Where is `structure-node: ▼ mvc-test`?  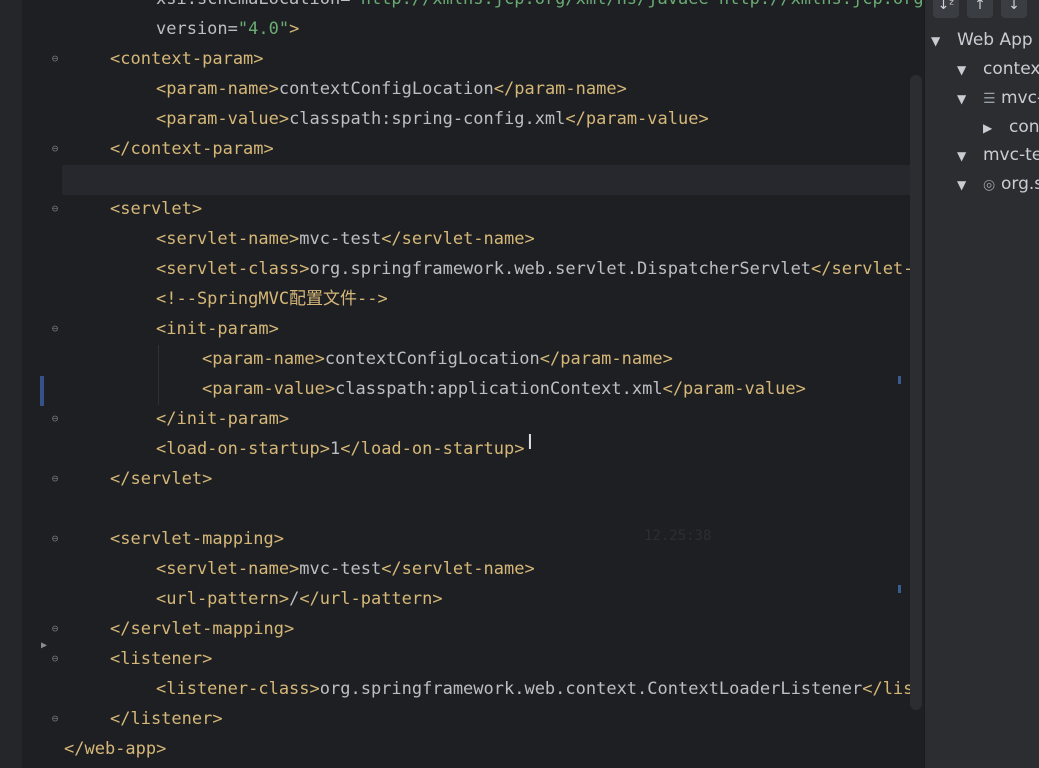
structure-node: ▼ mvc-test is located at coordinates (998, 155).